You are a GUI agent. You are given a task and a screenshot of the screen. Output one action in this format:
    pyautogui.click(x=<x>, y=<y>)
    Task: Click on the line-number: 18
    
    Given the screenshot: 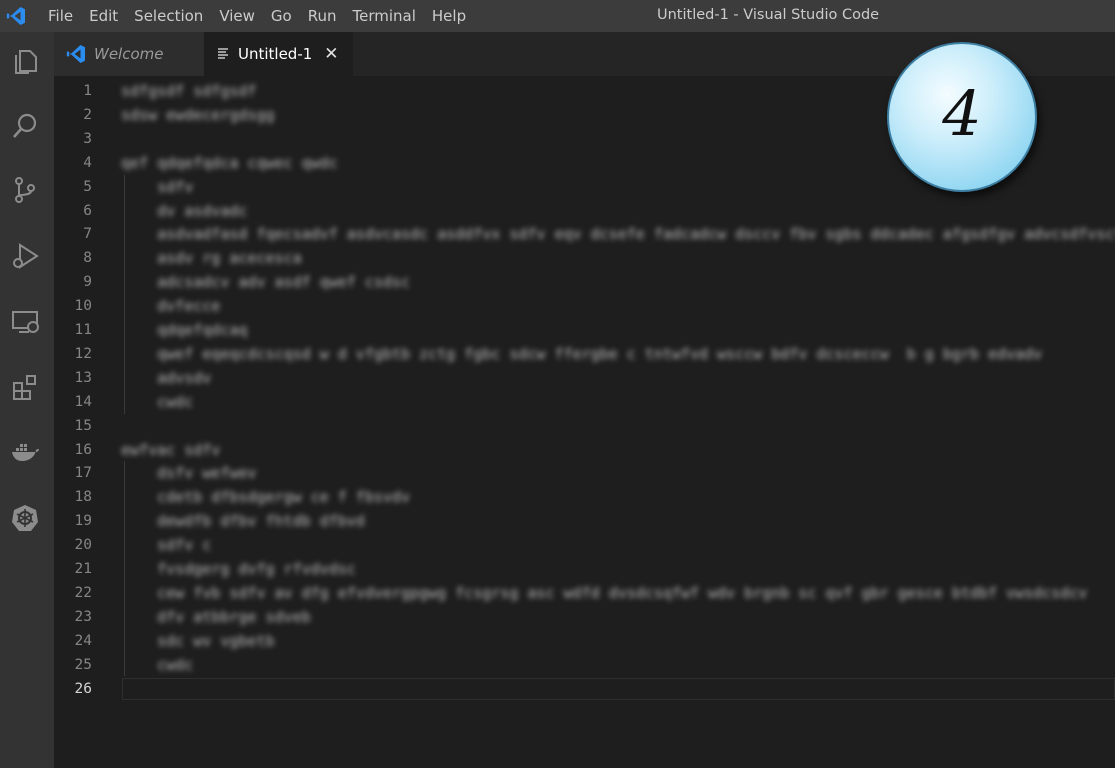 What is the action you would take?
    pyautogui.click(x=83, y=497)
    